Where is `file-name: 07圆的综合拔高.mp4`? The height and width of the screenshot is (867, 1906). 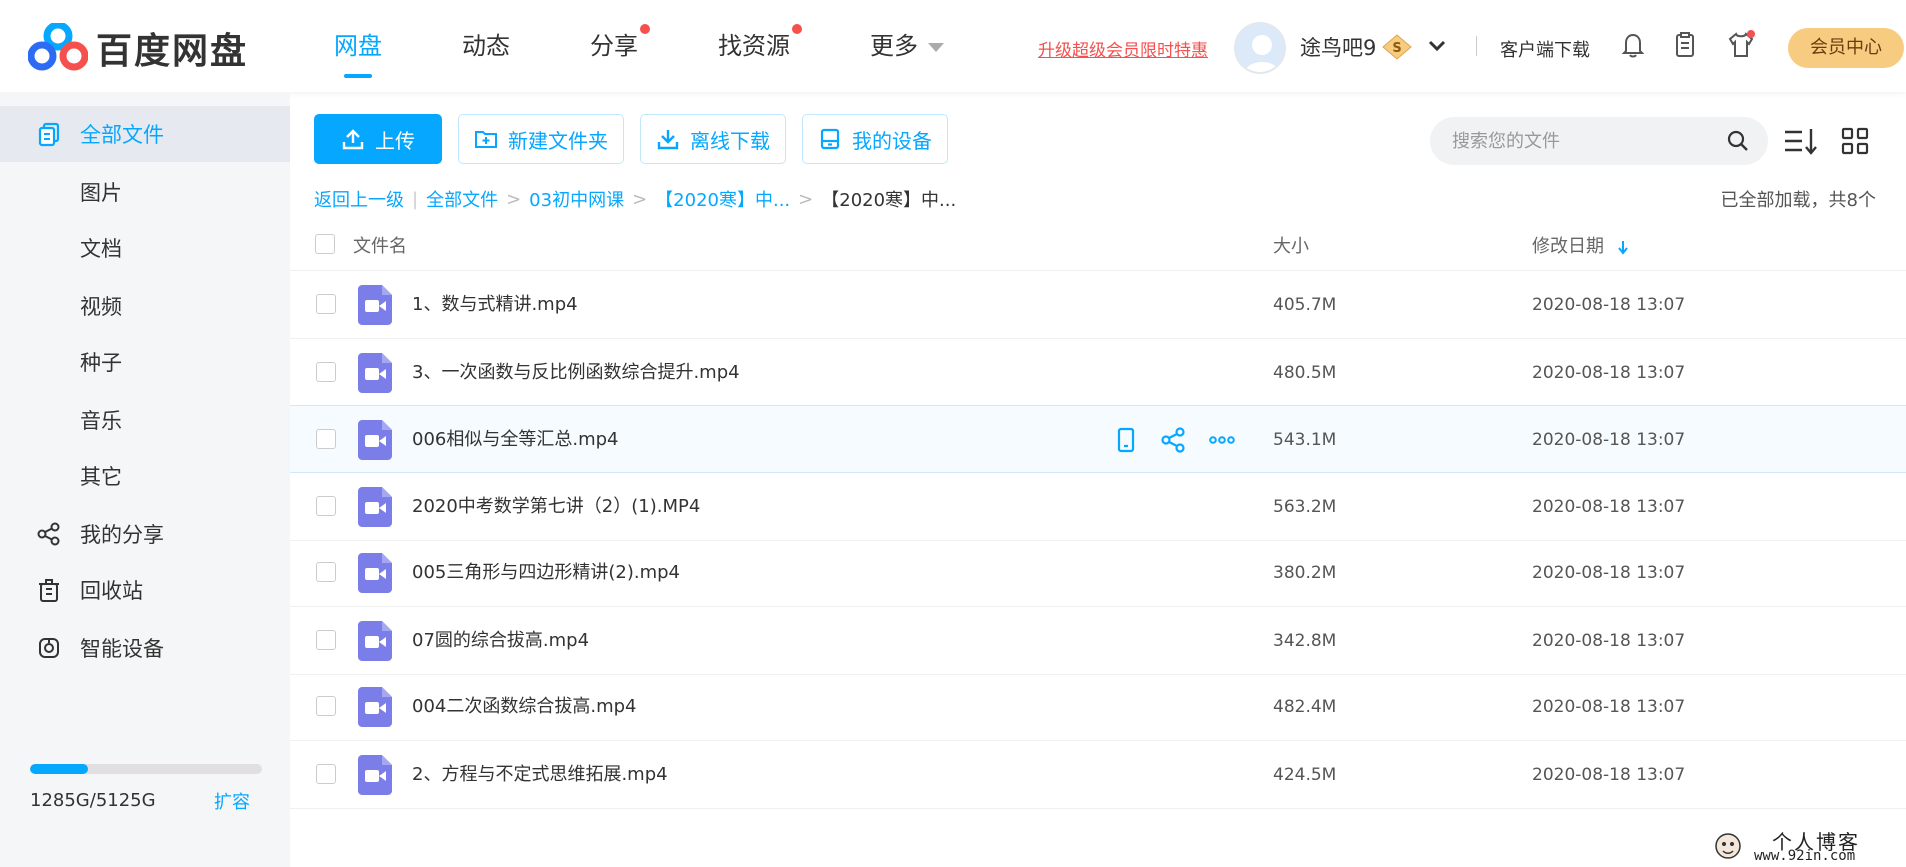
file-name: 07圆的综合拔高.mp4 is located at coordinates (500, 641).